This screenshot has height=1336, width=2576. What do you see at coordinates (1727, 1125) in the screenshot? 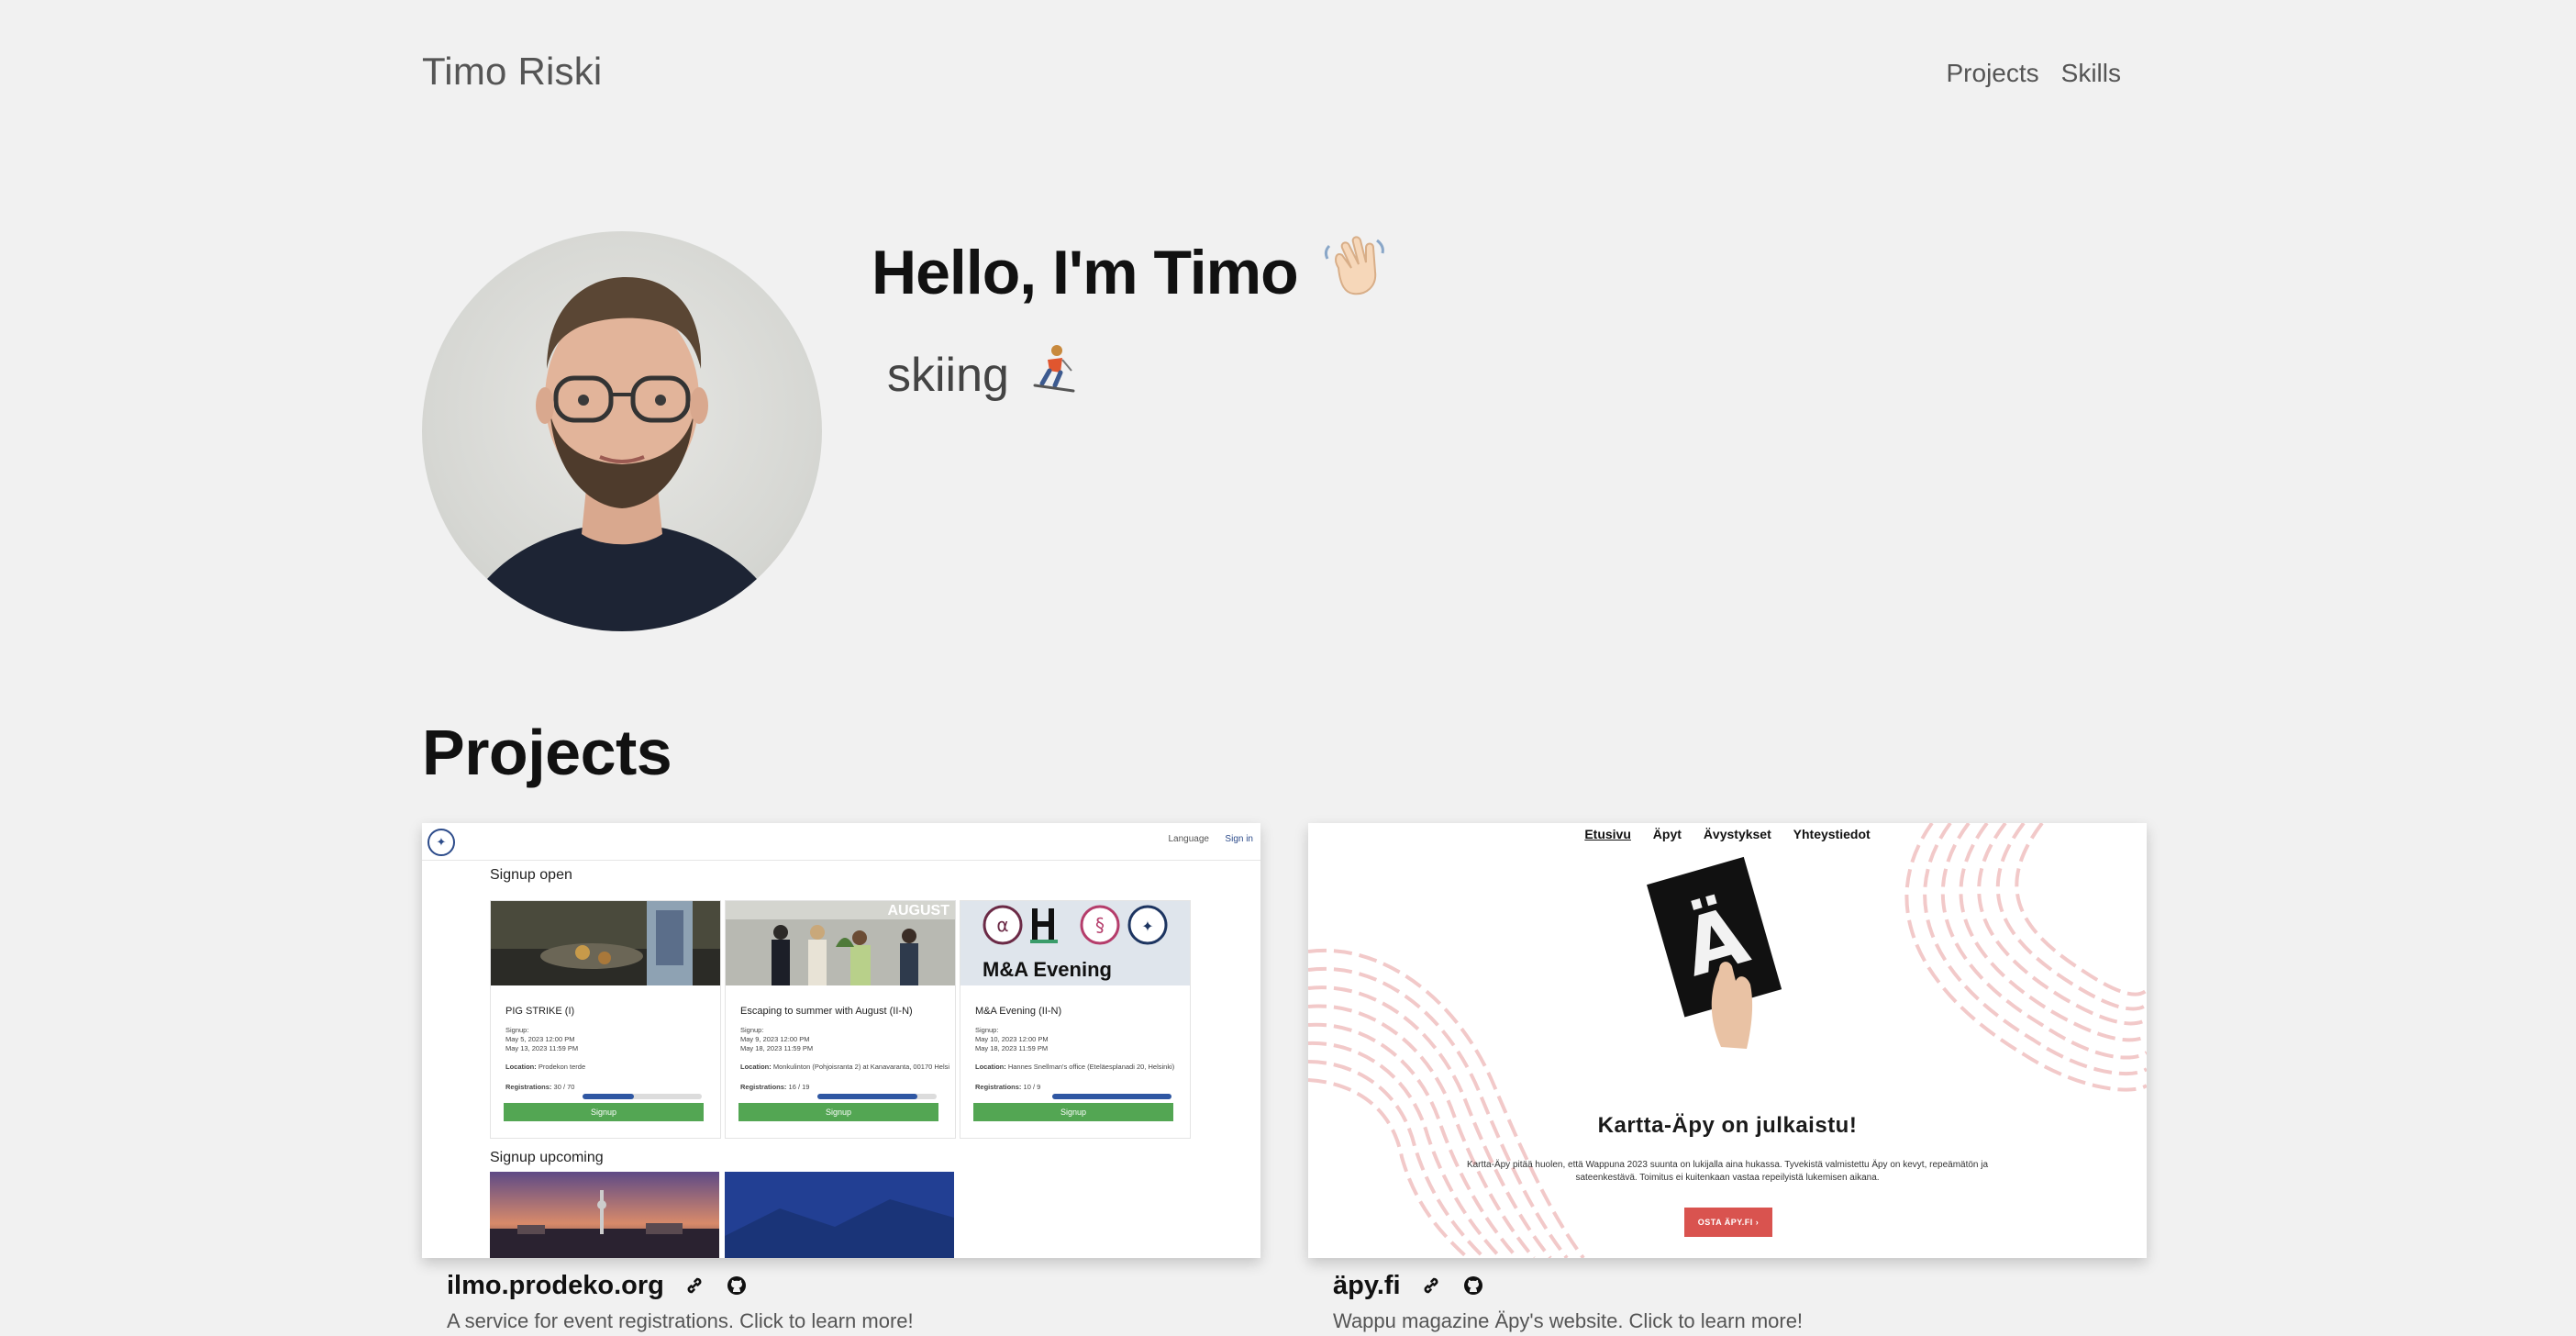
I see `apy-heading: Kartta-Äpy on julkaistu!` at bounding box center [1727, 1125].